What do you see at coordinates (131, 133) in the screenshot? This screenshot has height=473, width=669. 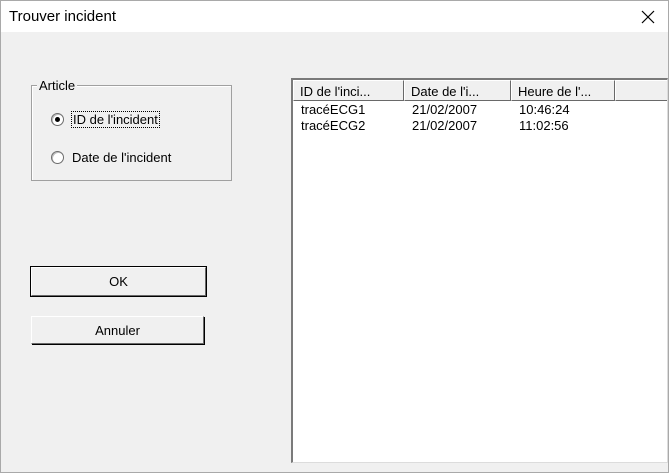 I see `article-groupbox` at bounding box center [131, 133].